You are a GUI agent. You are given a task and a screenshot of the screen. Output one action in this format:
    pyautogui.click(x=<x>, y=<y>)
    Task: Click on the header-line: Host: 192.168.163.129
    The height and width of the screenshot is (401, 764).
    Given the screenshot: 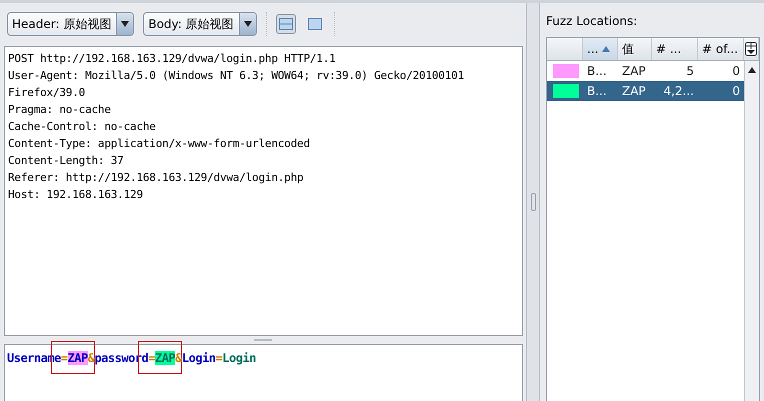 What is the action you would take?
    pyautogui.click(x=76, y=195)
    